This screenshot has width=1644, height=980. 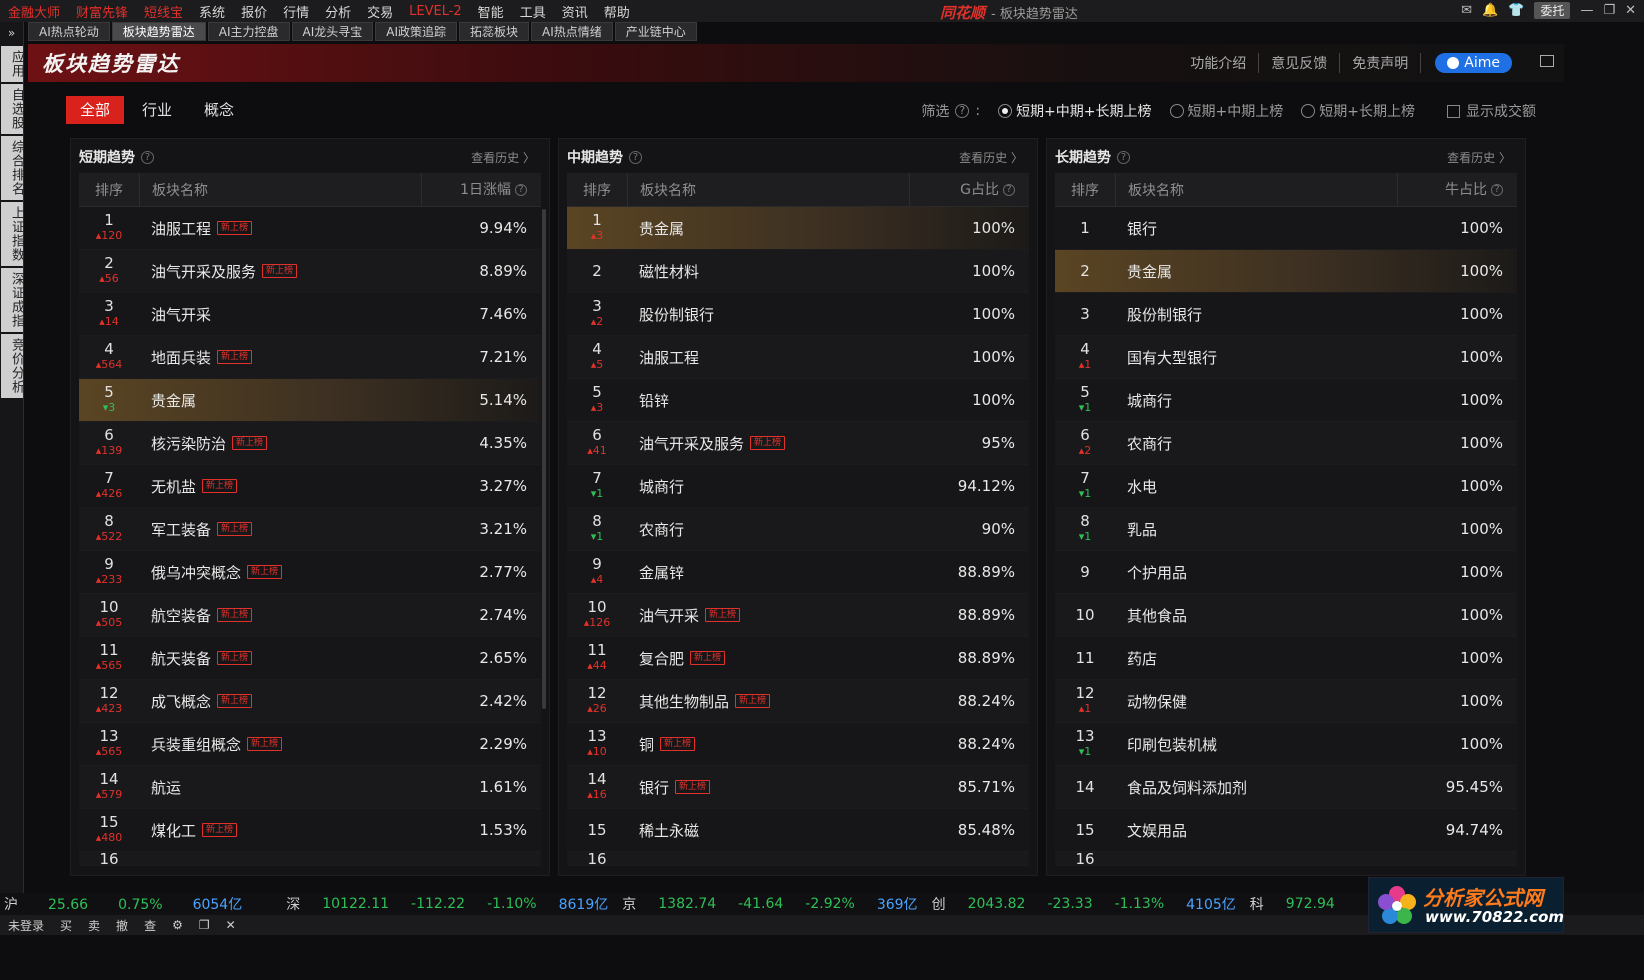 What do you see at coordinates (1142, 658) in the screenshot?
I see `sector-name: 药店` at bounding box center [1142, 658].